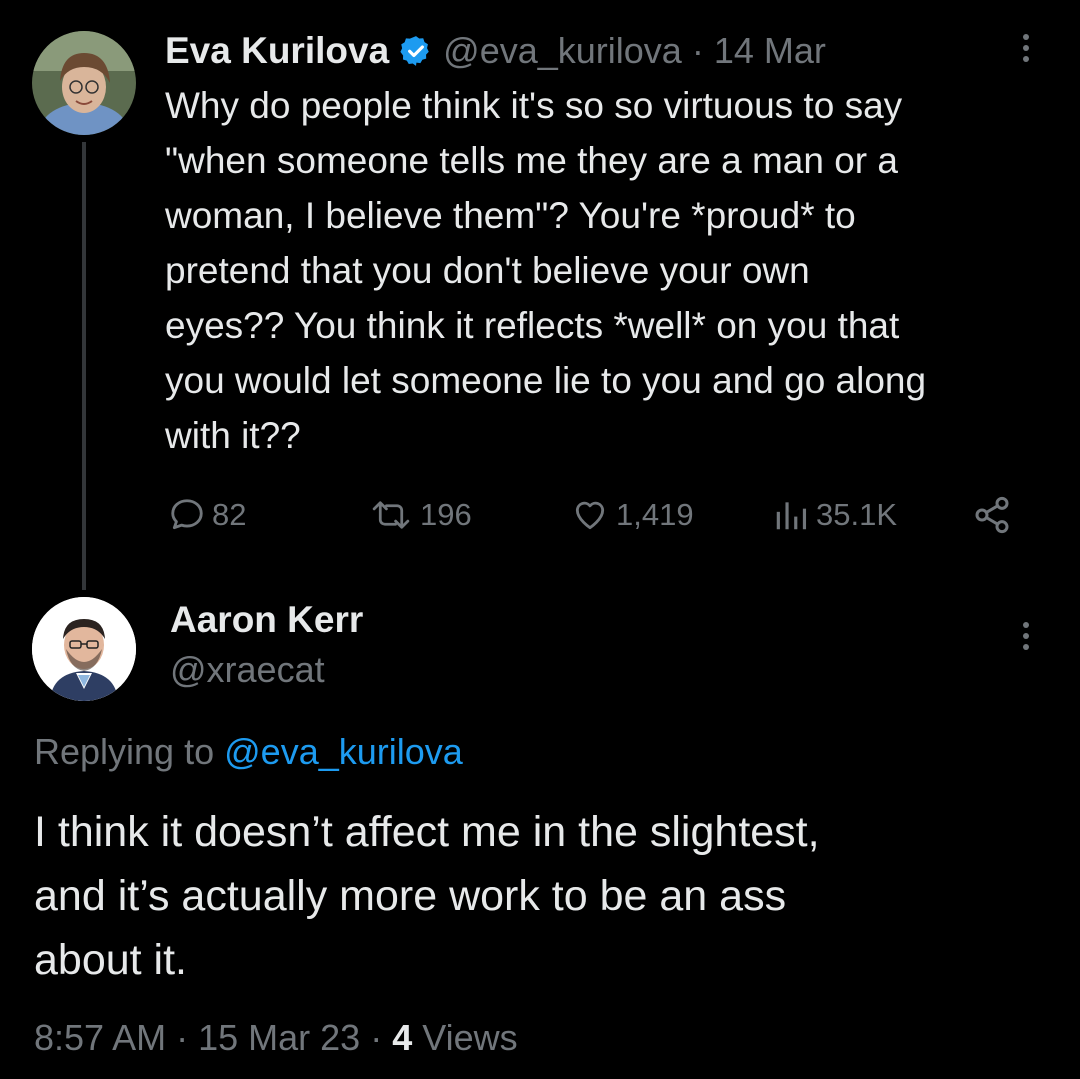  I want to click on speech-bubble-icon, so click(187, 515).